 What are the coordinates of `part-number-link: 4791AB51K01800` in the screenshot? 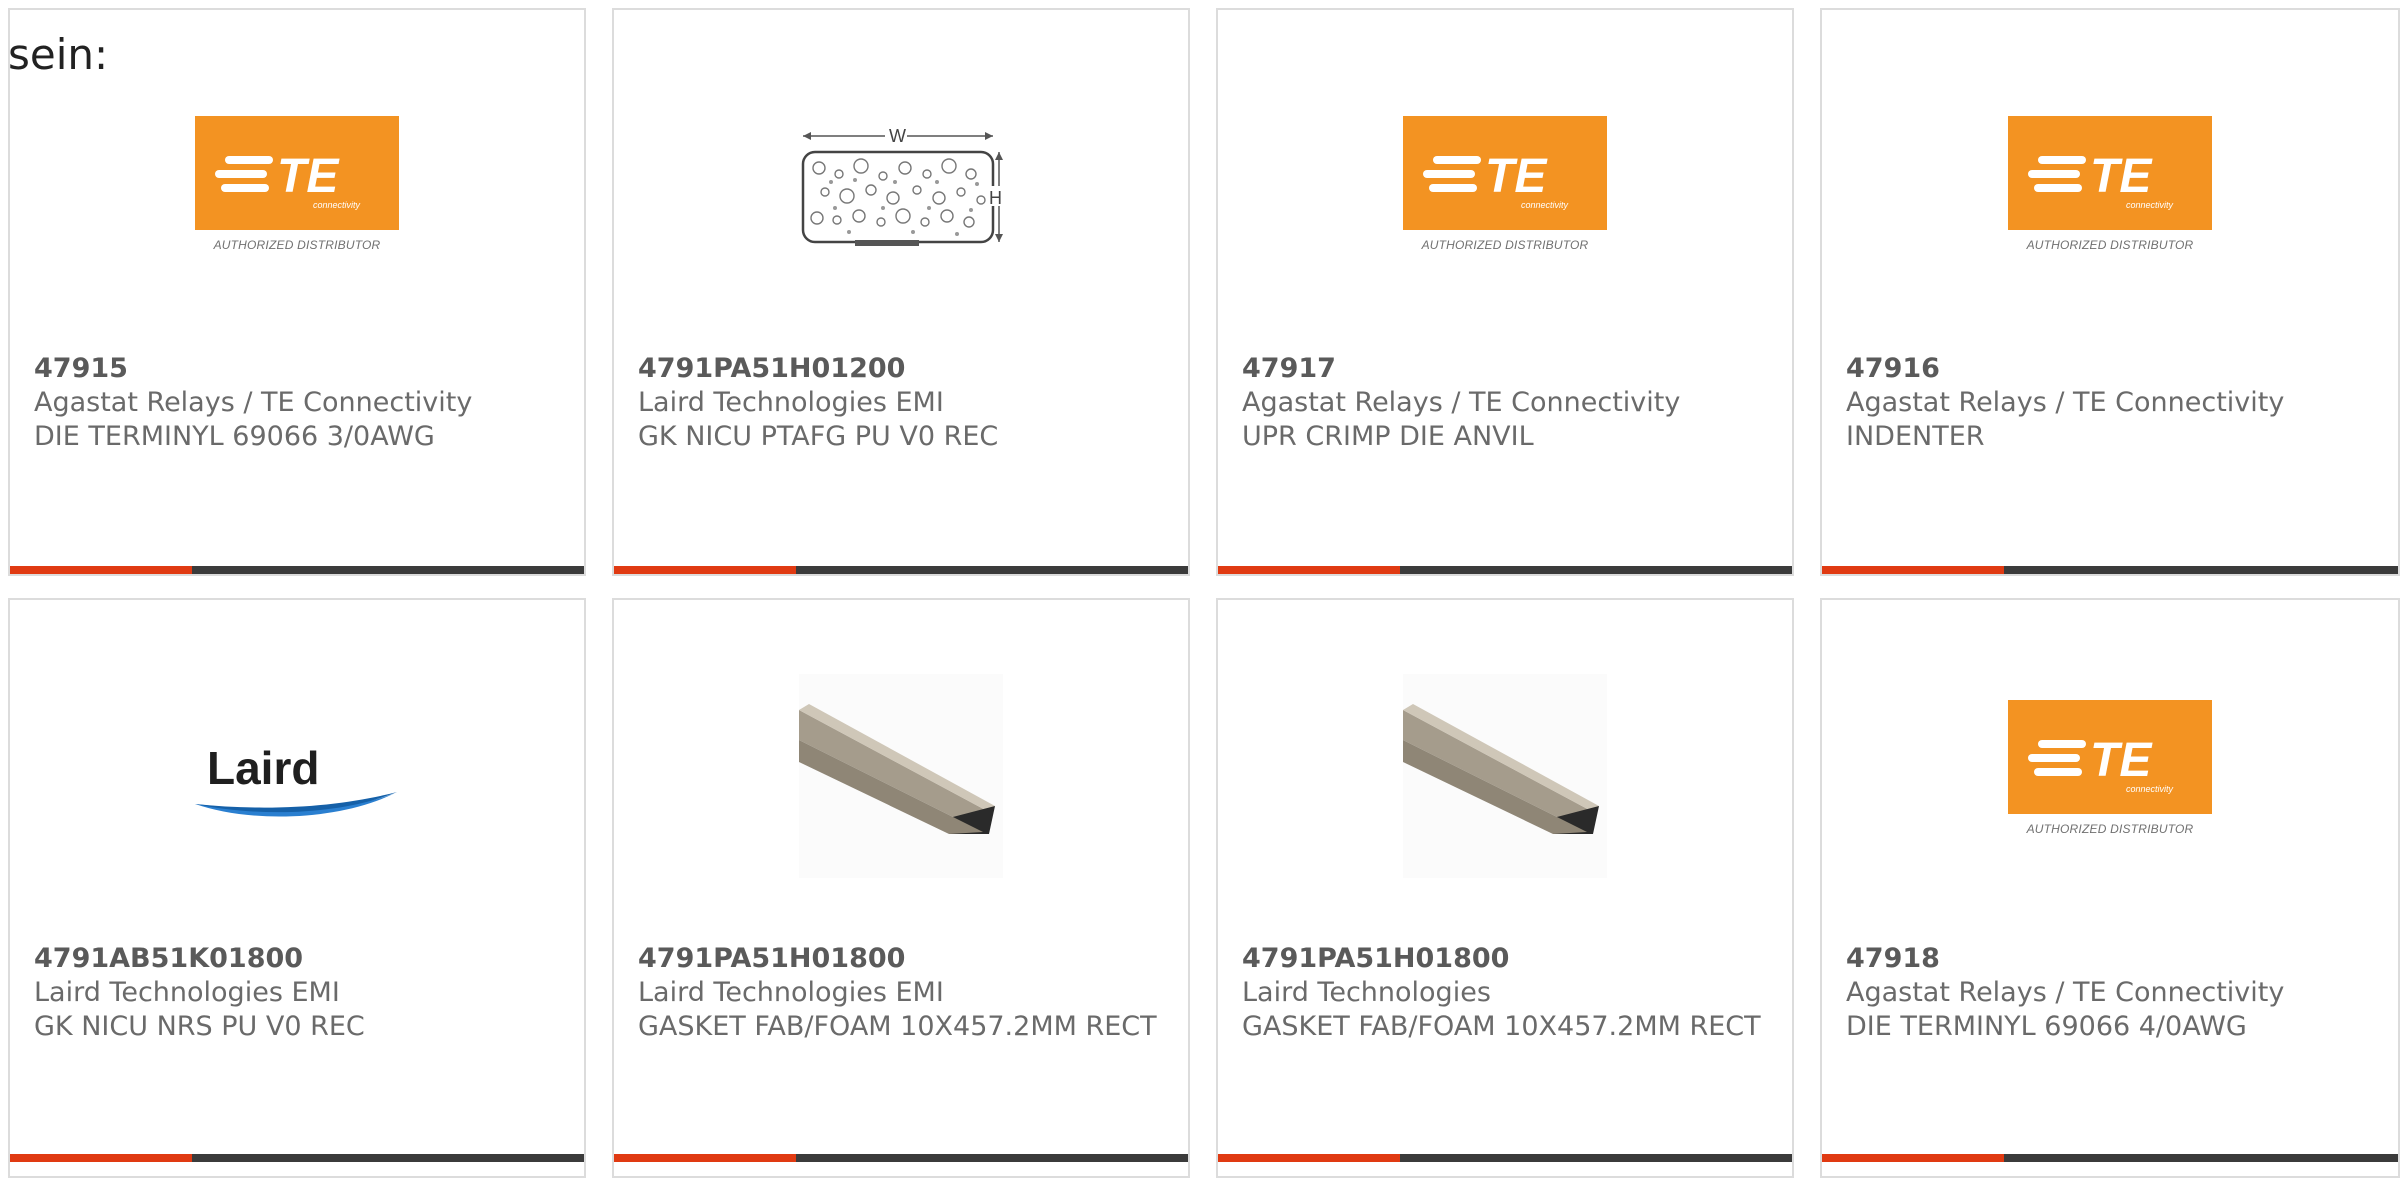 It's located at (300, 959).